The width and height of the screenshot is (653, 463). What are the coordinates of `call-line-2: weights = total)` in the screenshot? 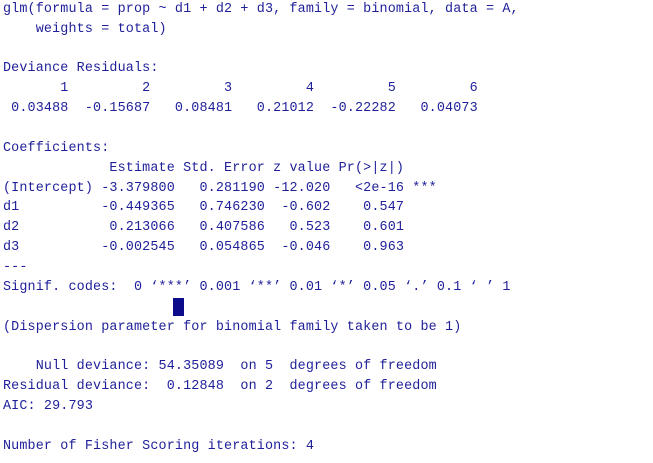 It's located at (85, 29).